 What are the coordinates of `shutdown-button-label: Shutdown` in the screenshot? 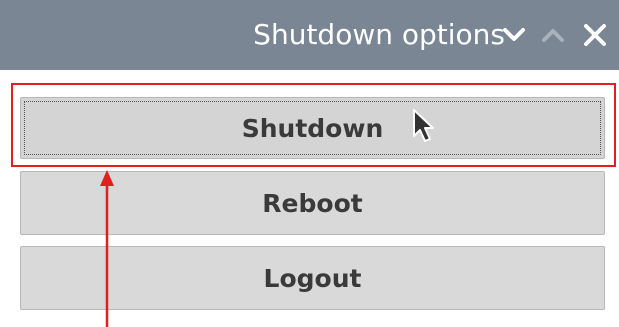 It's located at (312, 128).